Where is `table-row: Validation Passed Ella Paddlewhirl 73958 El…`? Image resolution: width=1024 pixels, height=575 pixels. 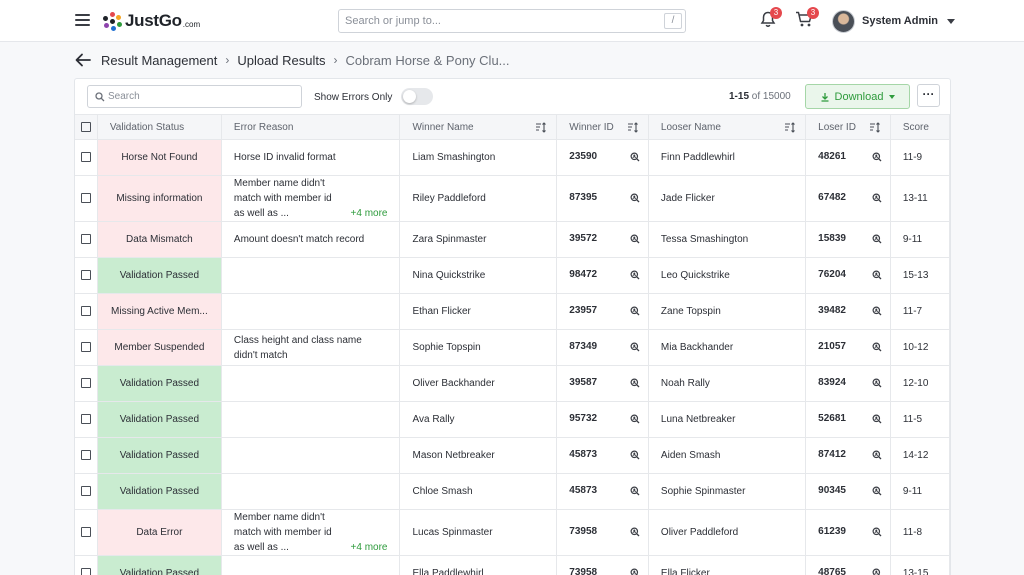 table-row: Validation Passed Ella Paddlewhirl 73958 El… is located at coordinates (512, 565).